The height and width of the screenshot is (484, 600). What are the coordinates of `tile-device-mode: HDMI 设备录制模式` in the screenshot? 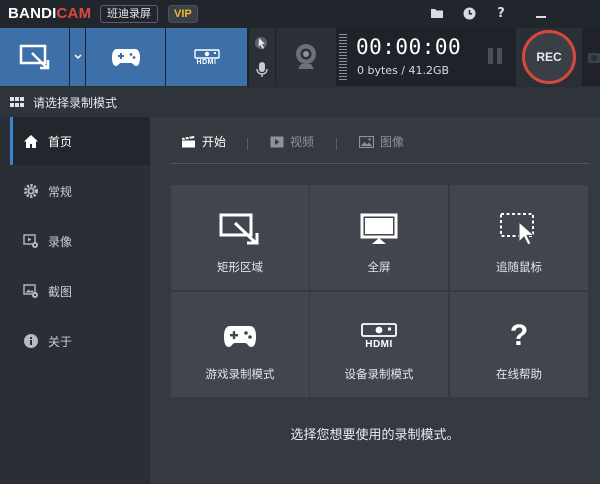 It's located at (379, 344).